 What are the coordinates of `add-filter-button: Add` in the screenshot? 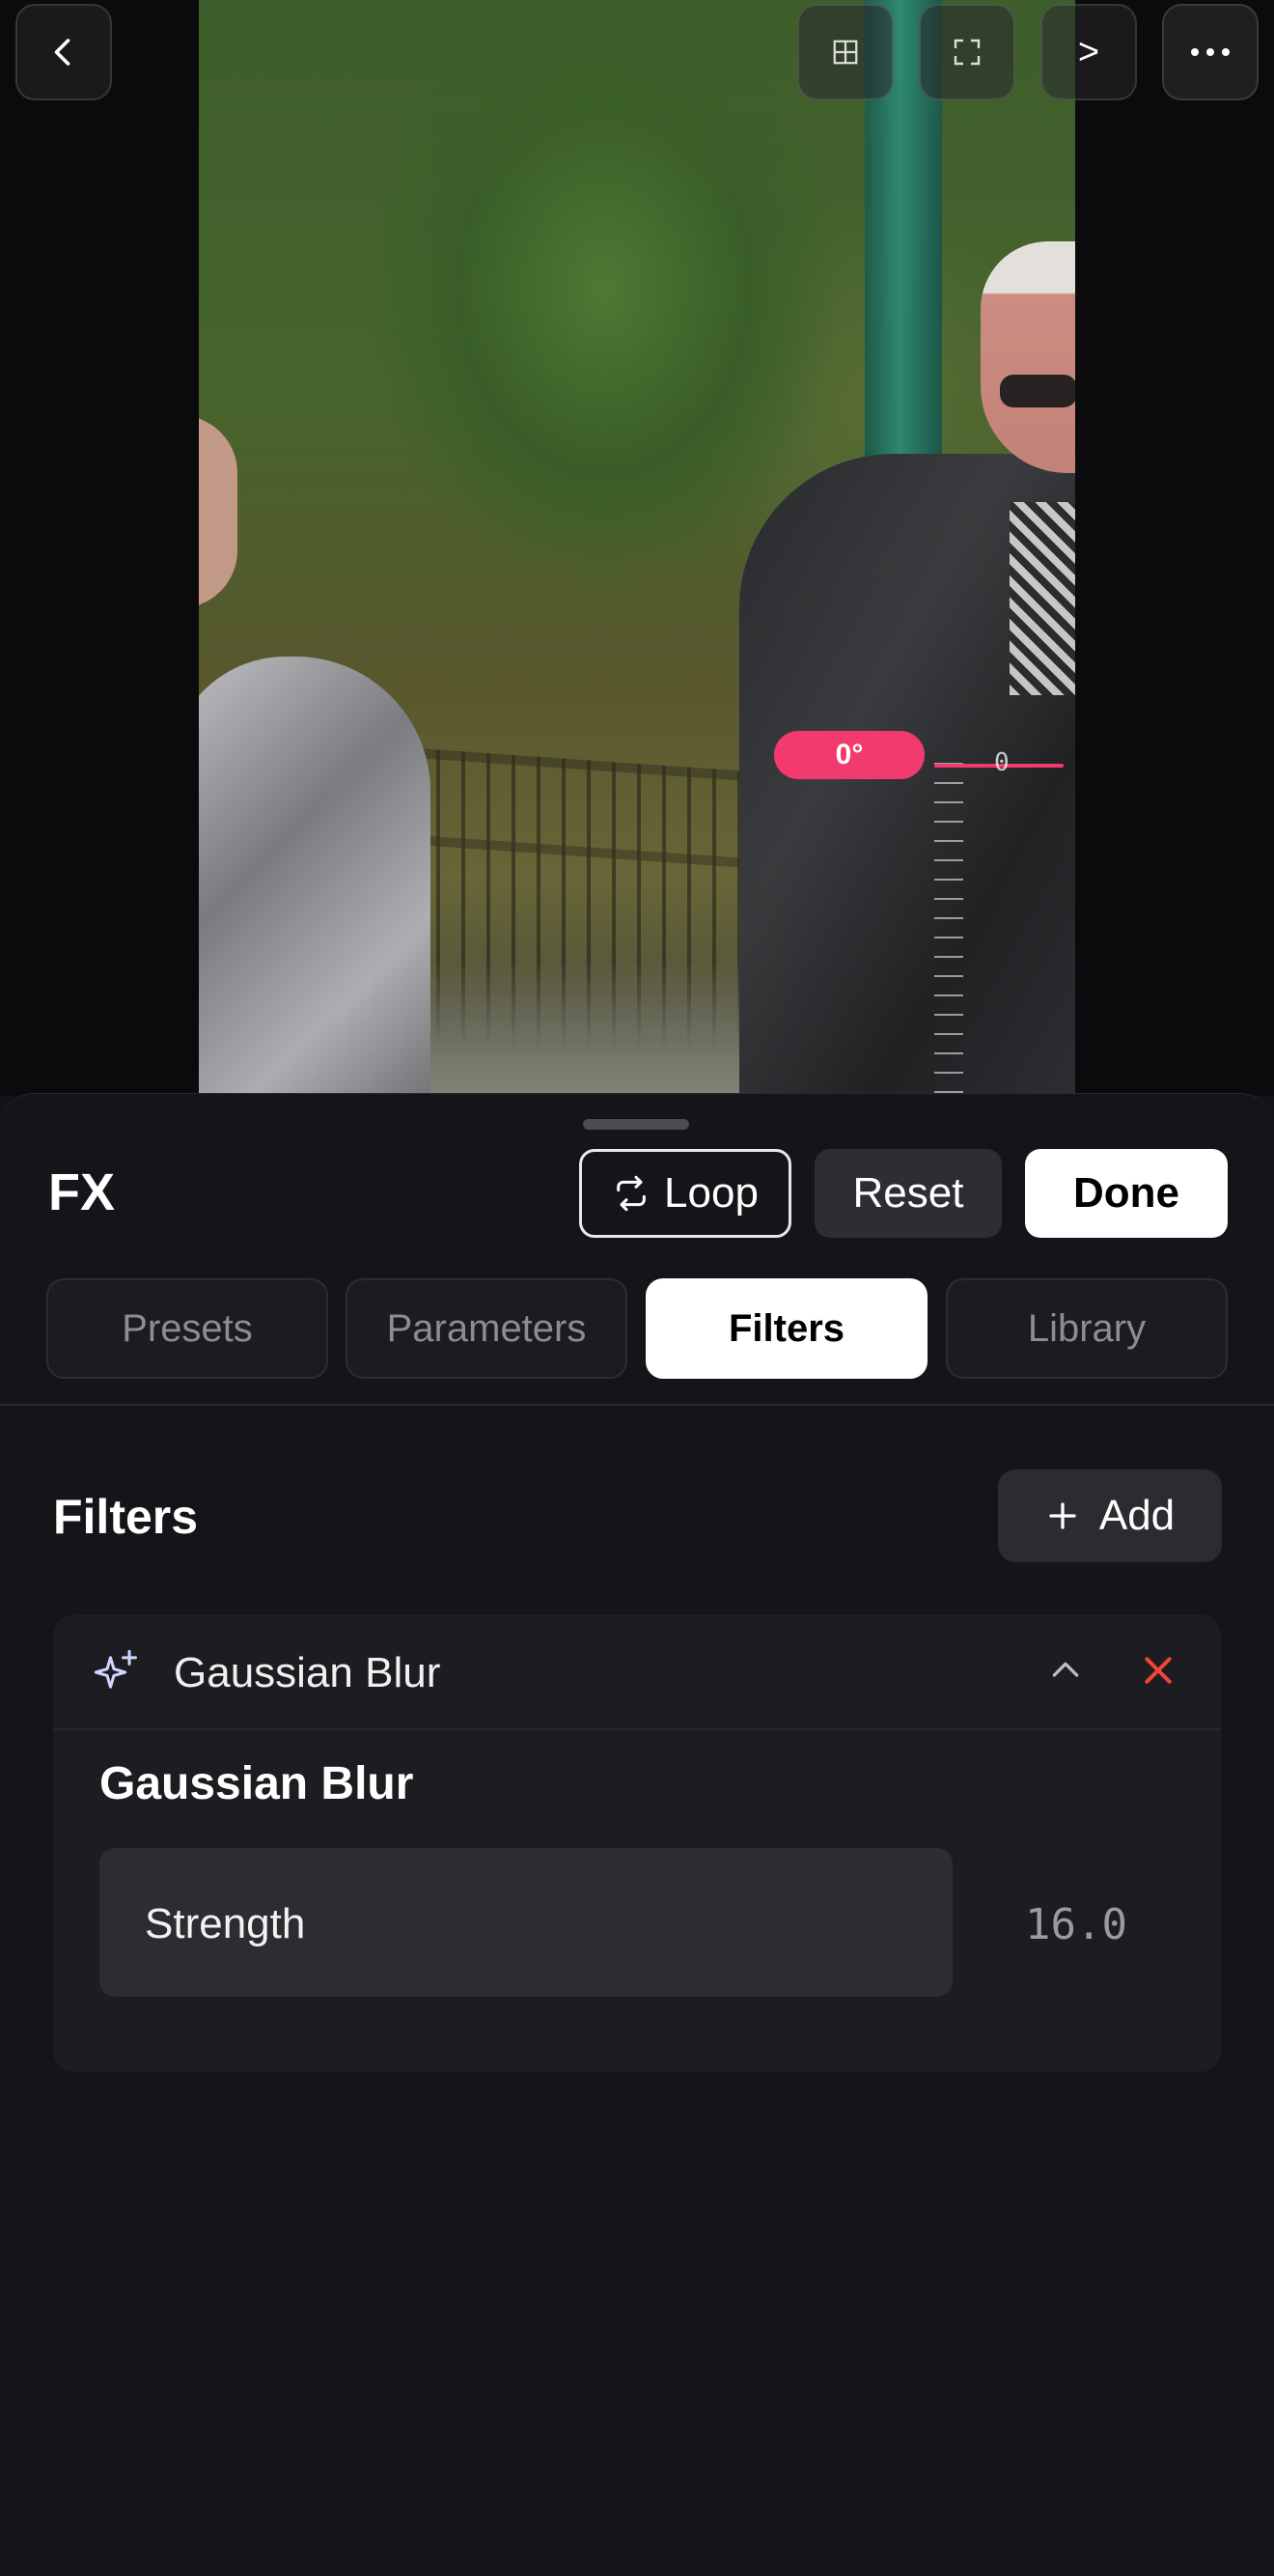 It's located at (1110, 1516).